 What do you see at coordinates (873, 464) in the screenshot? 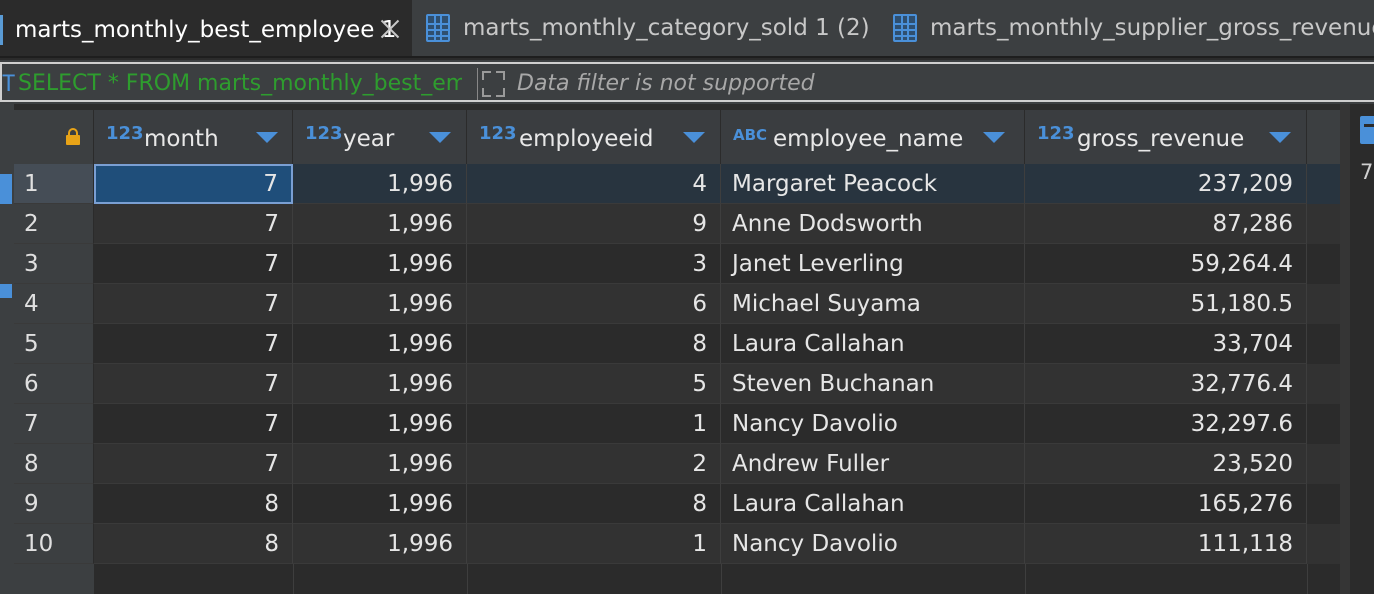
I see `cell-employee-name: Andrew Fuller` at bounding box center [873, 464].